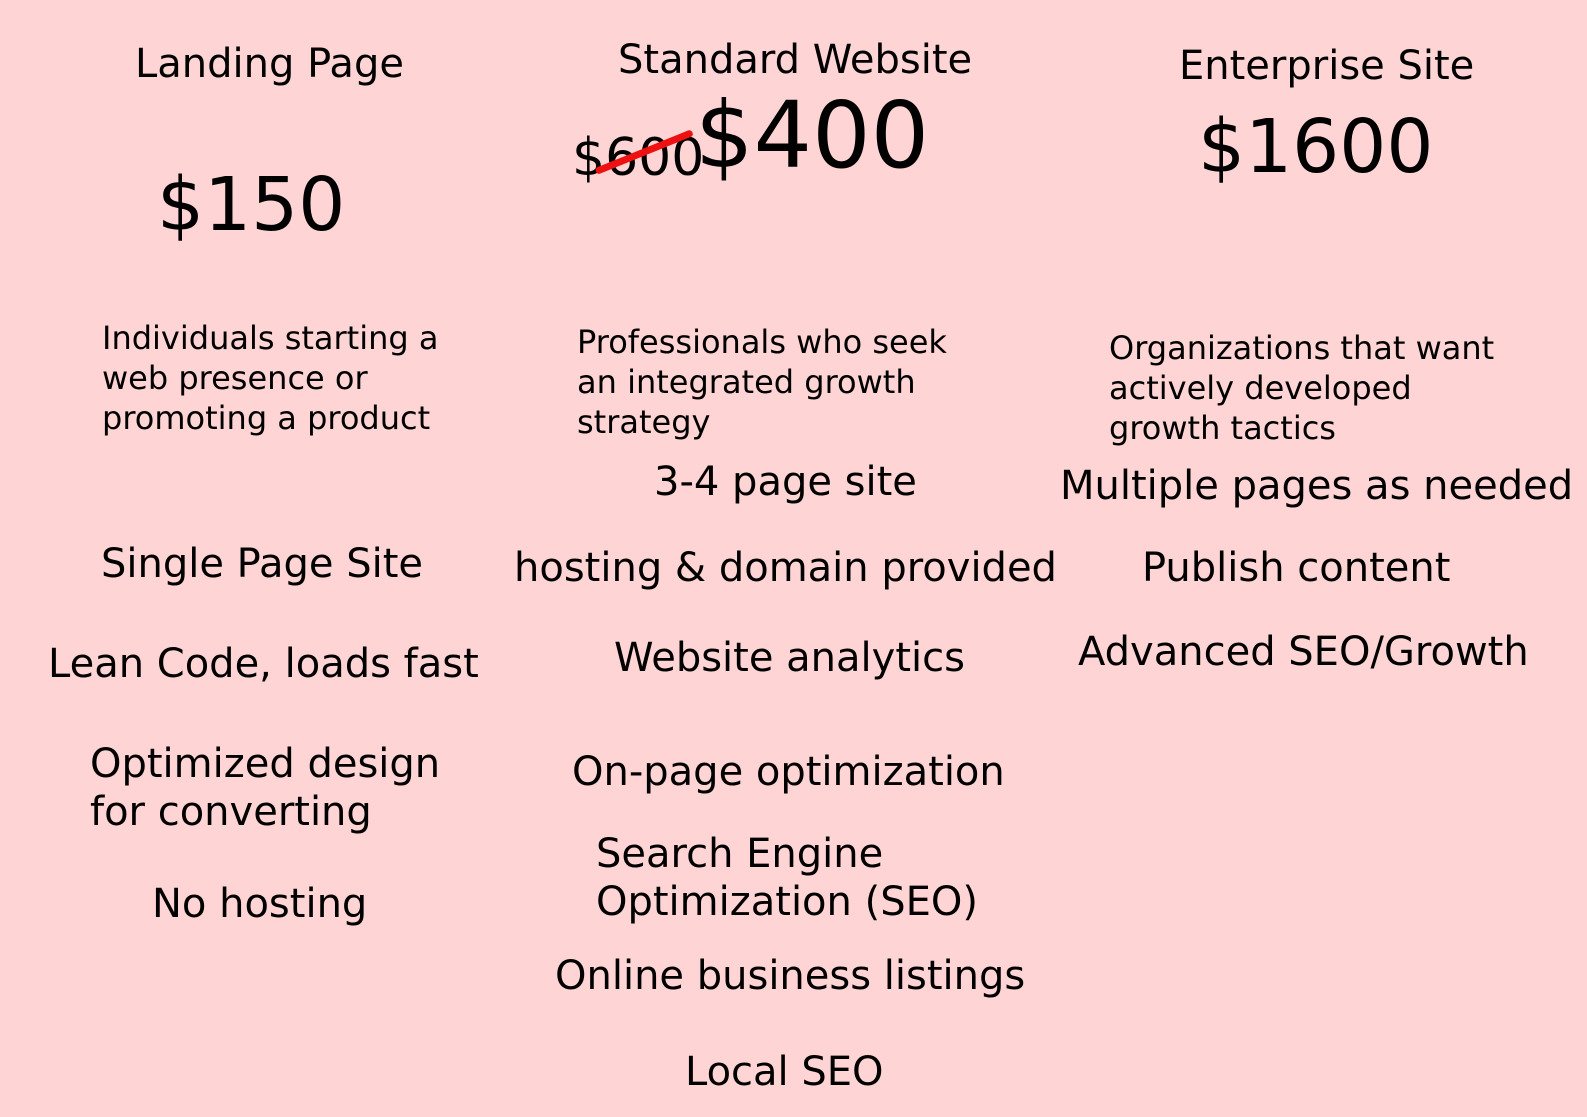 This screenshot has width=1587, height=1117. Describe the element at coordinates (795, 60) in the screenshot. I see `standard-plan-title: Standard Website` at that location.